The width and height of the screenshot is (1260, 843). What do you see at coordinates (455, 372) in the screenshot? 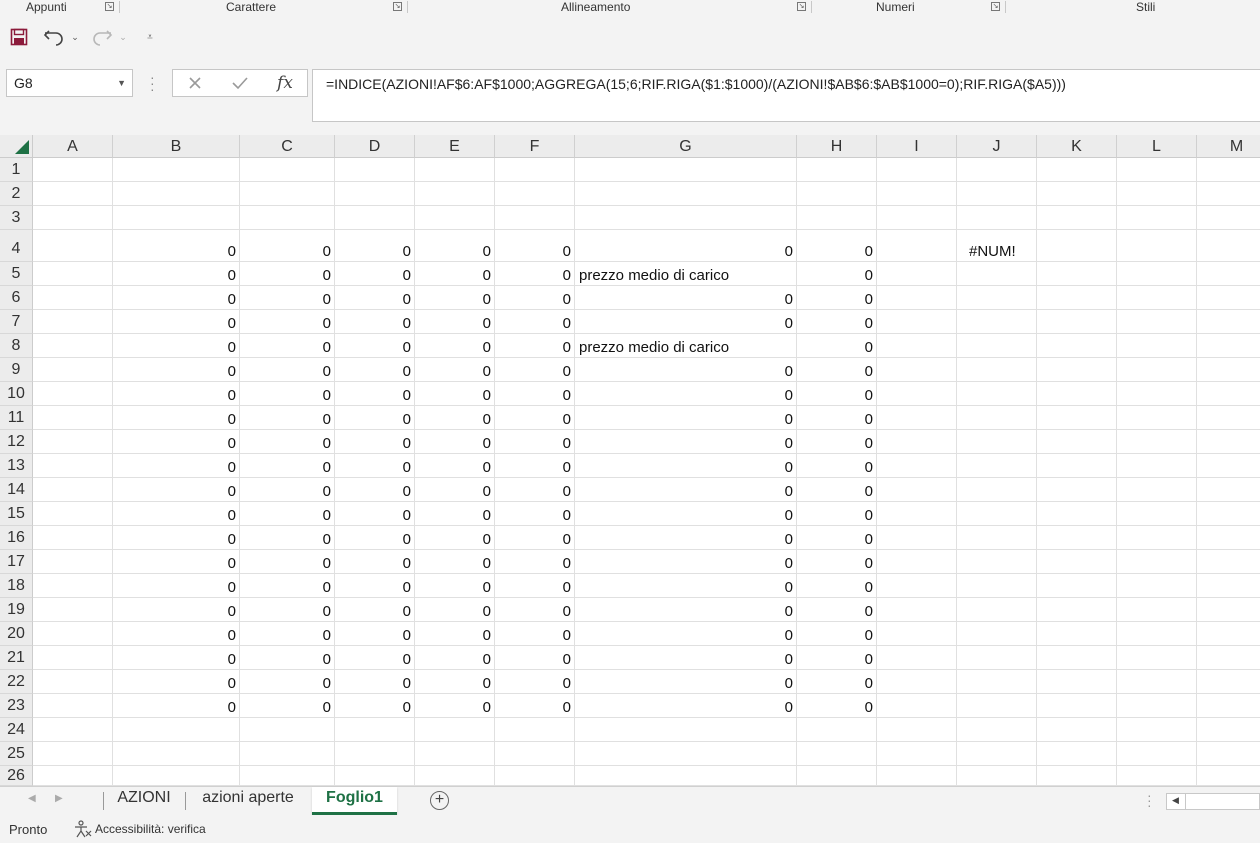
I see `cell-e9: 0` at bounding box center [455, 372].